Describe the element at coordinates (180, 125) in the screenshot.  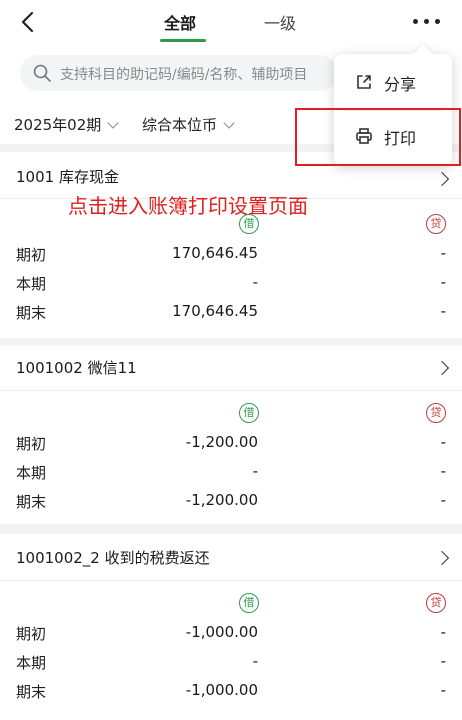
I see `currency-label: 综合本位币` at that location.